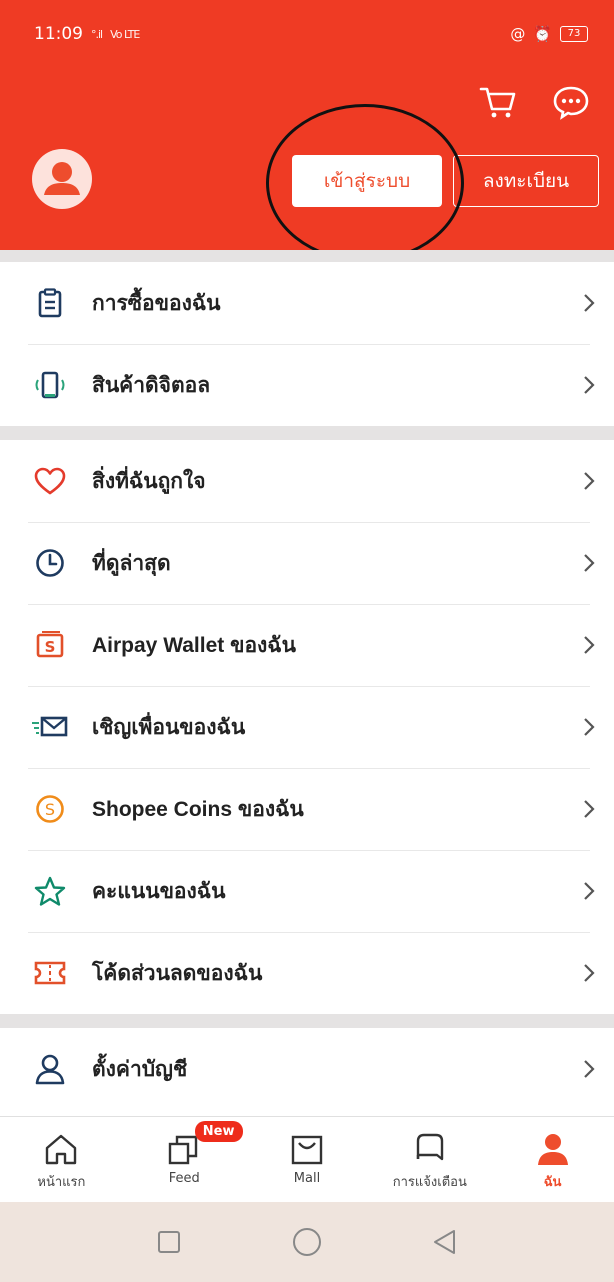 This screenshot has width=614, height=1282. Describe the element at coordinates (307, 303) in the screenshot. I see `menu-item-my-purchases: การซื้อของฉัน` at that location.